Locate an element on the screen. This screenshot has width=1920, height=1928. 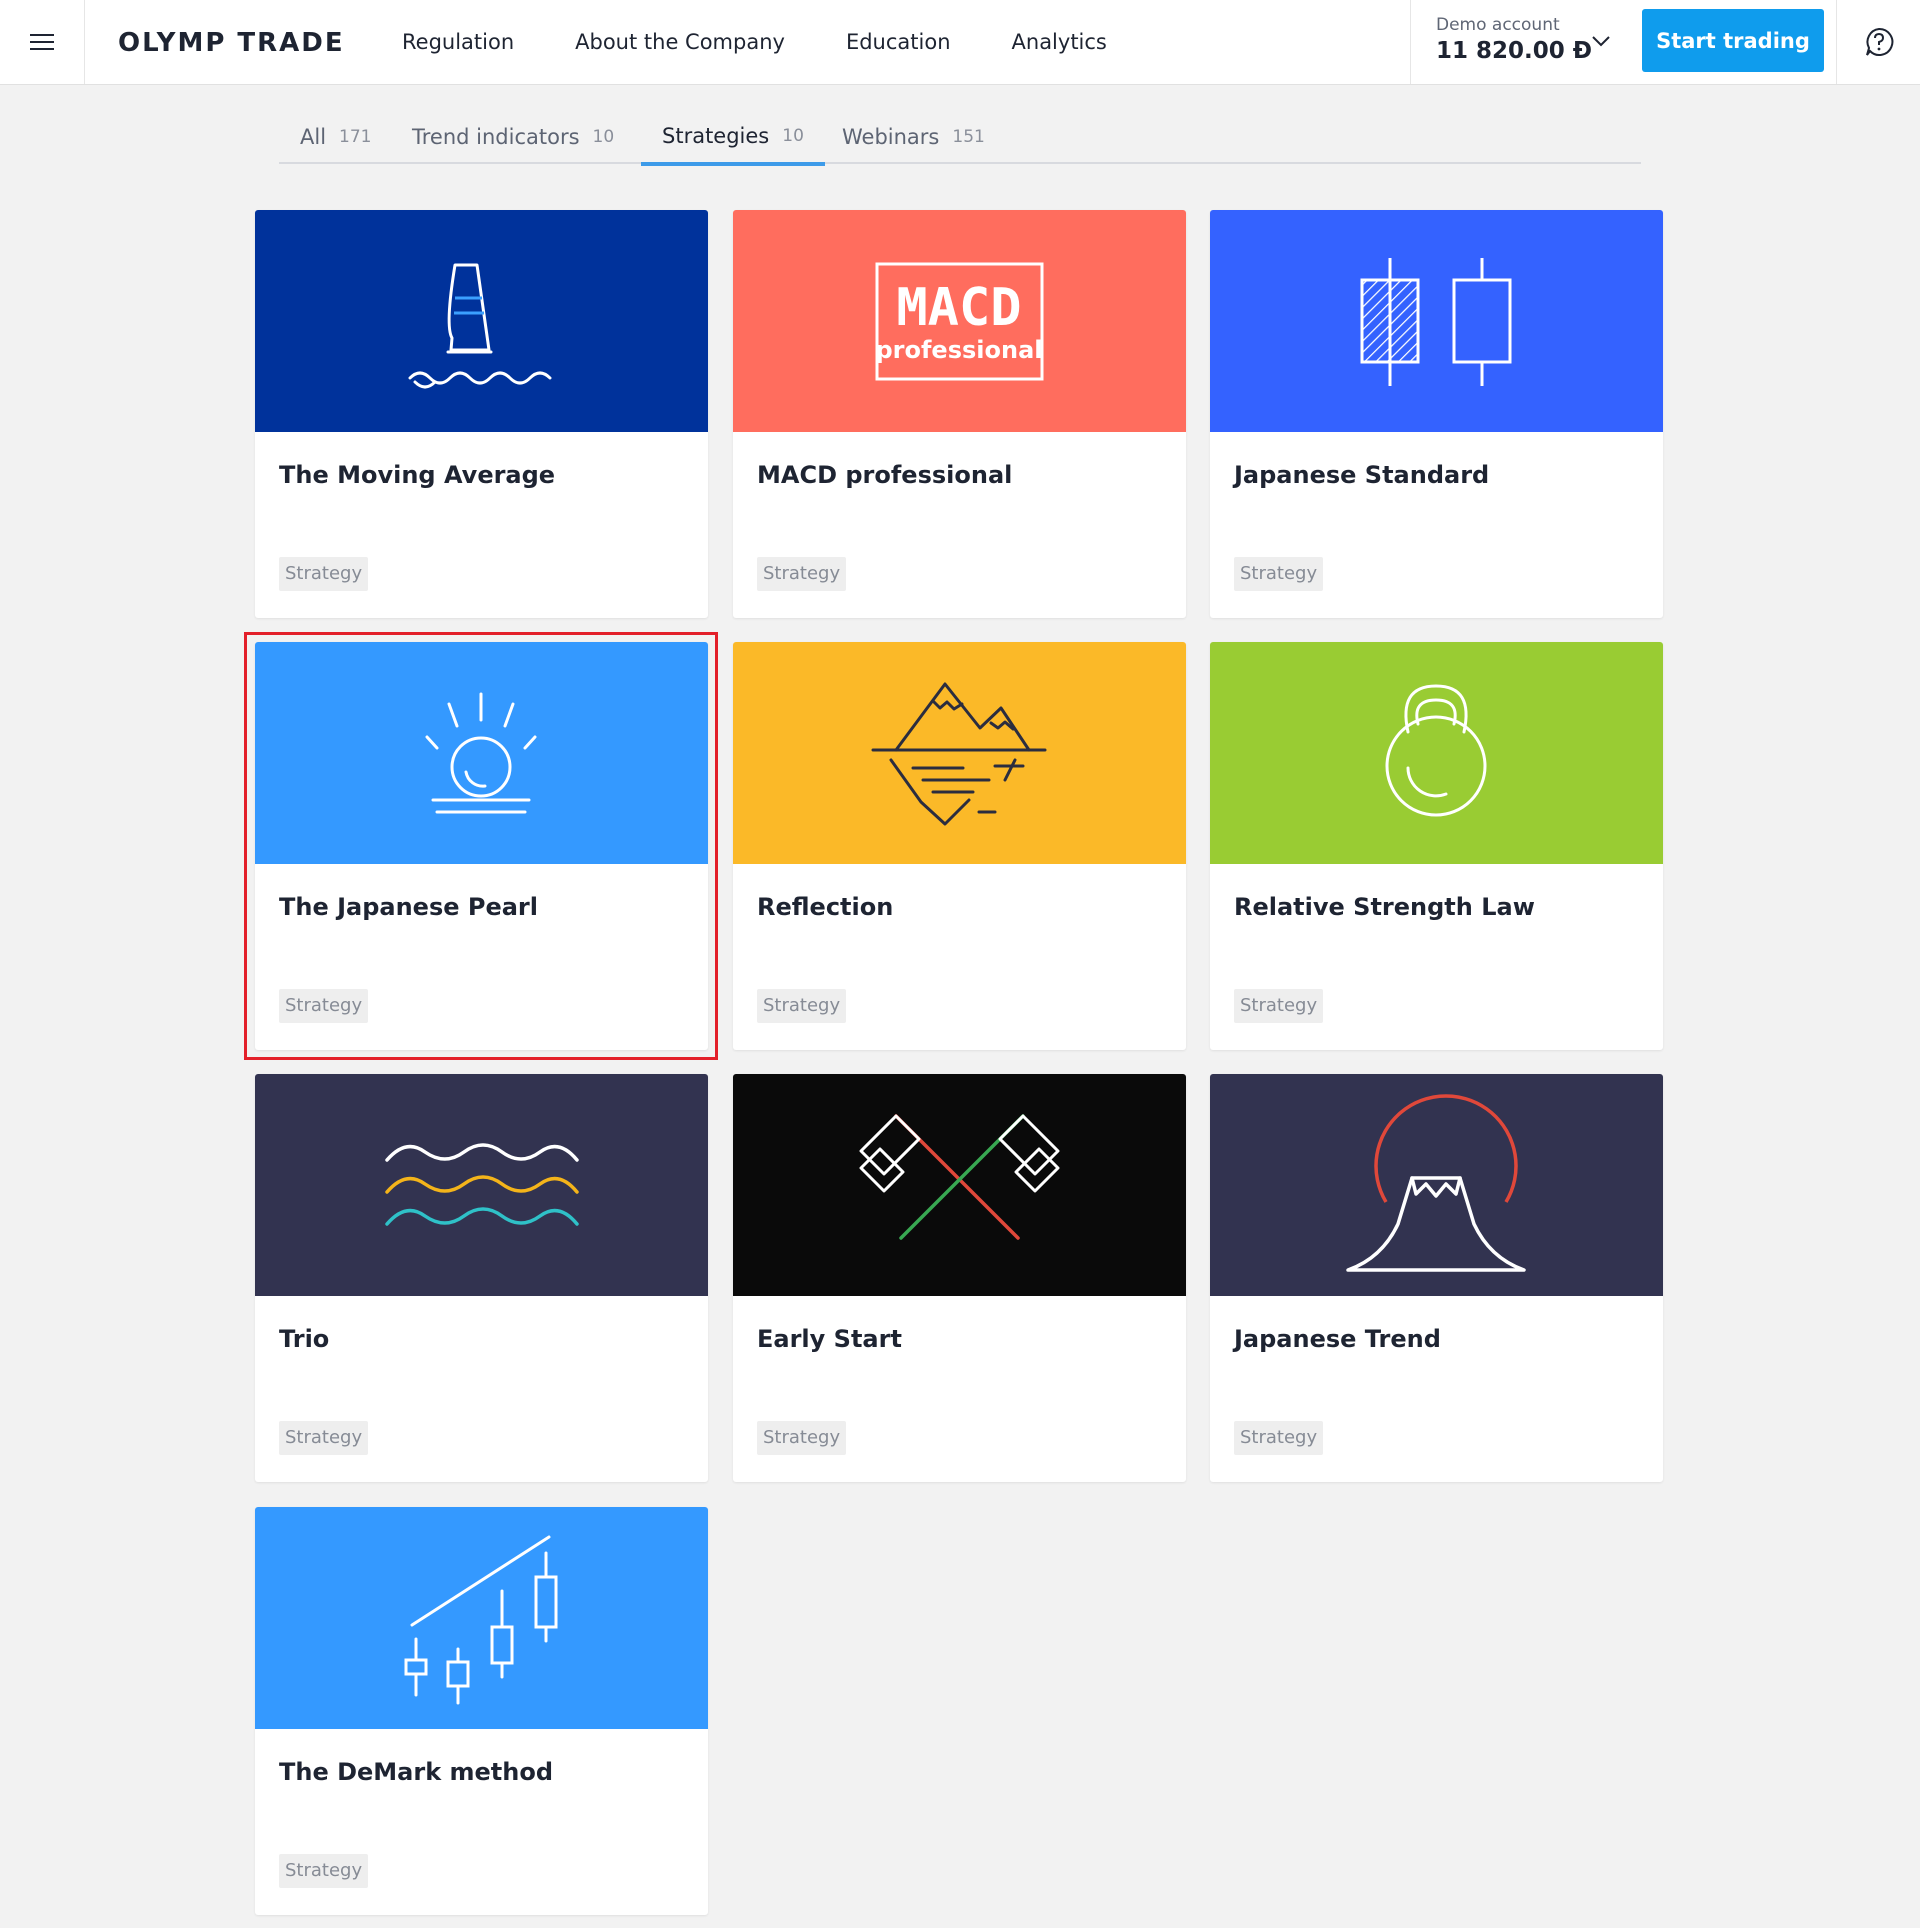
account-selector: Demo account 11 820.00 Đ is located at coordinates (1520, 42).